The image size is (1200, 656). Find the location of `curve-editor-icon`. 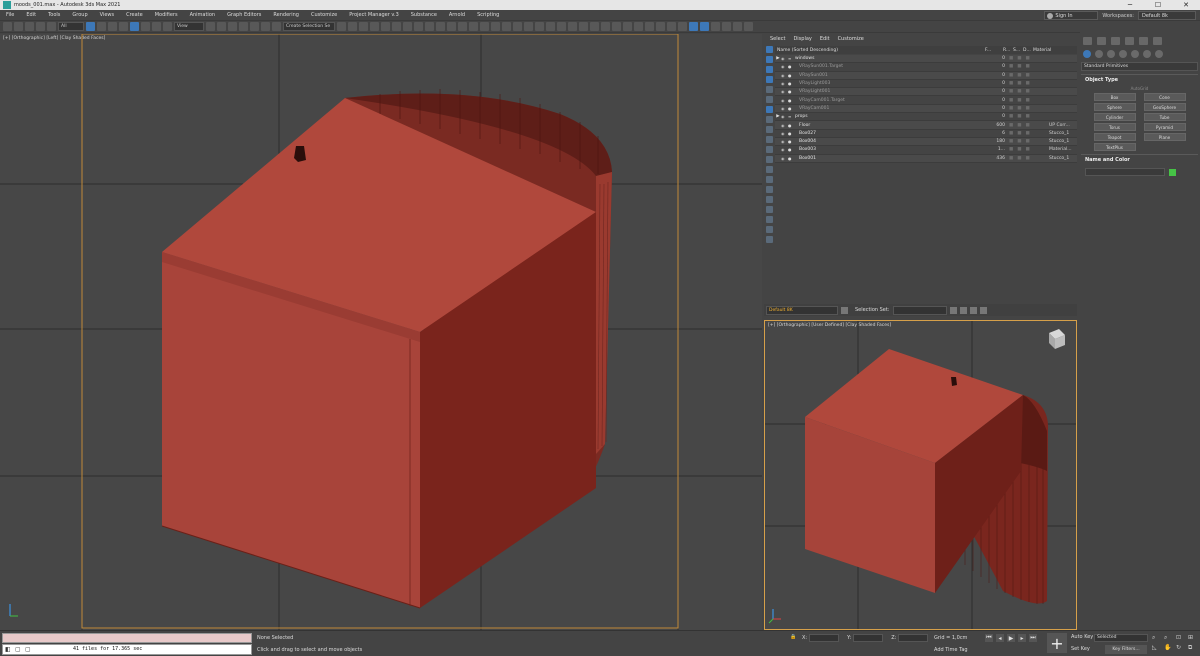

curve-editor-icon is located at coordinates (396, 26).